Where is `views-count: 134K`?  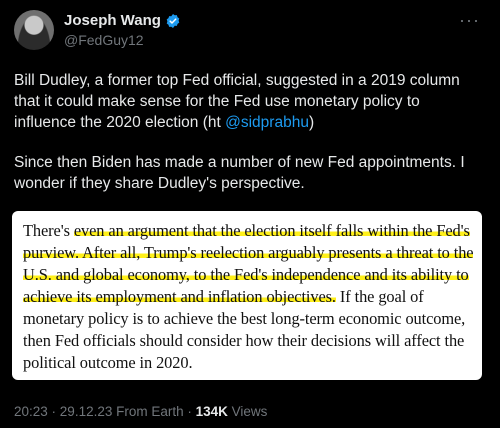 views-count: 134K is located at coordinates (212, 411).